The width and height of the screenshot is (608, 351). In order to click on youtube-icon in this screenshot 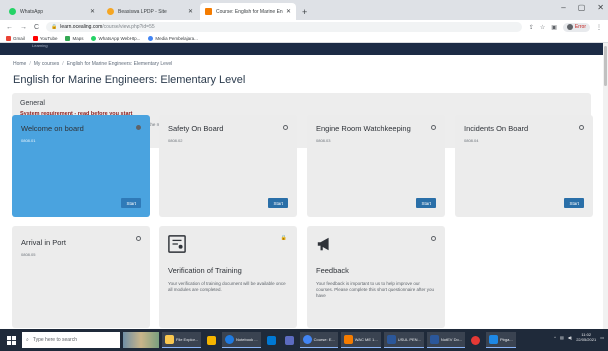, I will do `click(35, 38)`.